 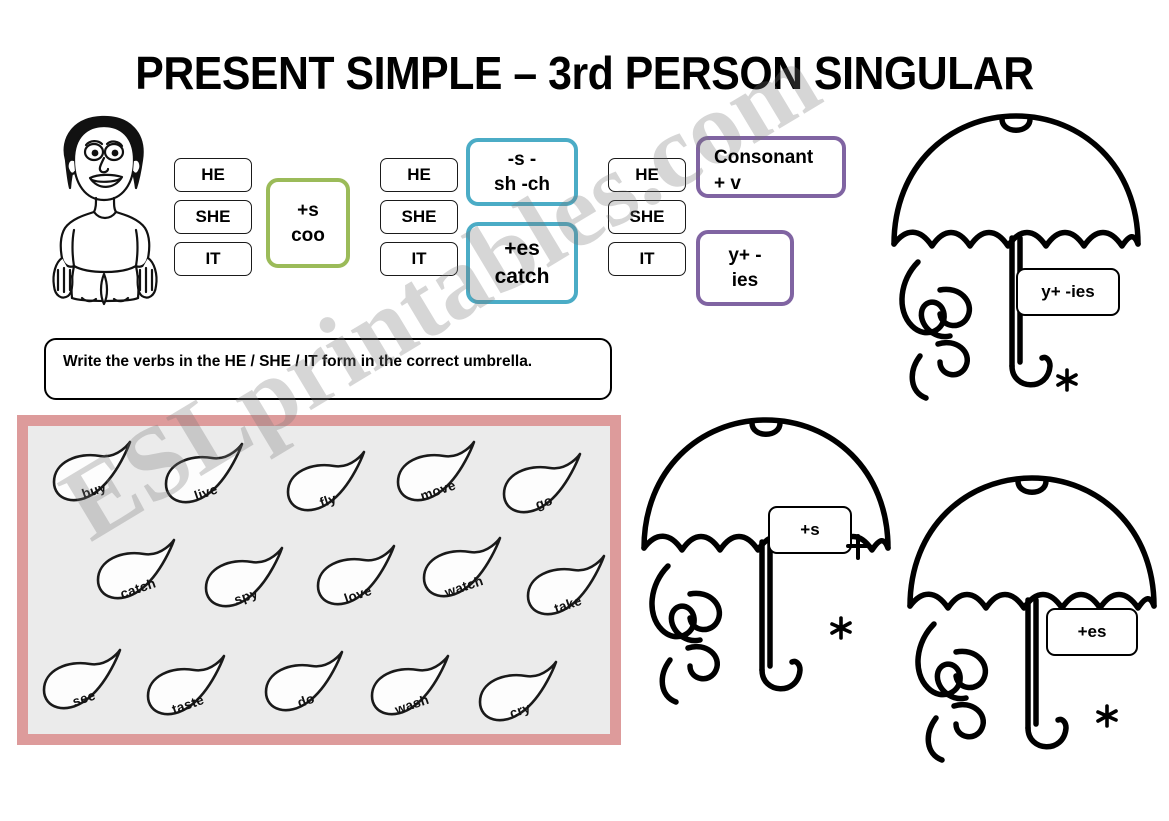 I want to click on raindrop-taste: taste, so click(x=188, y=694).